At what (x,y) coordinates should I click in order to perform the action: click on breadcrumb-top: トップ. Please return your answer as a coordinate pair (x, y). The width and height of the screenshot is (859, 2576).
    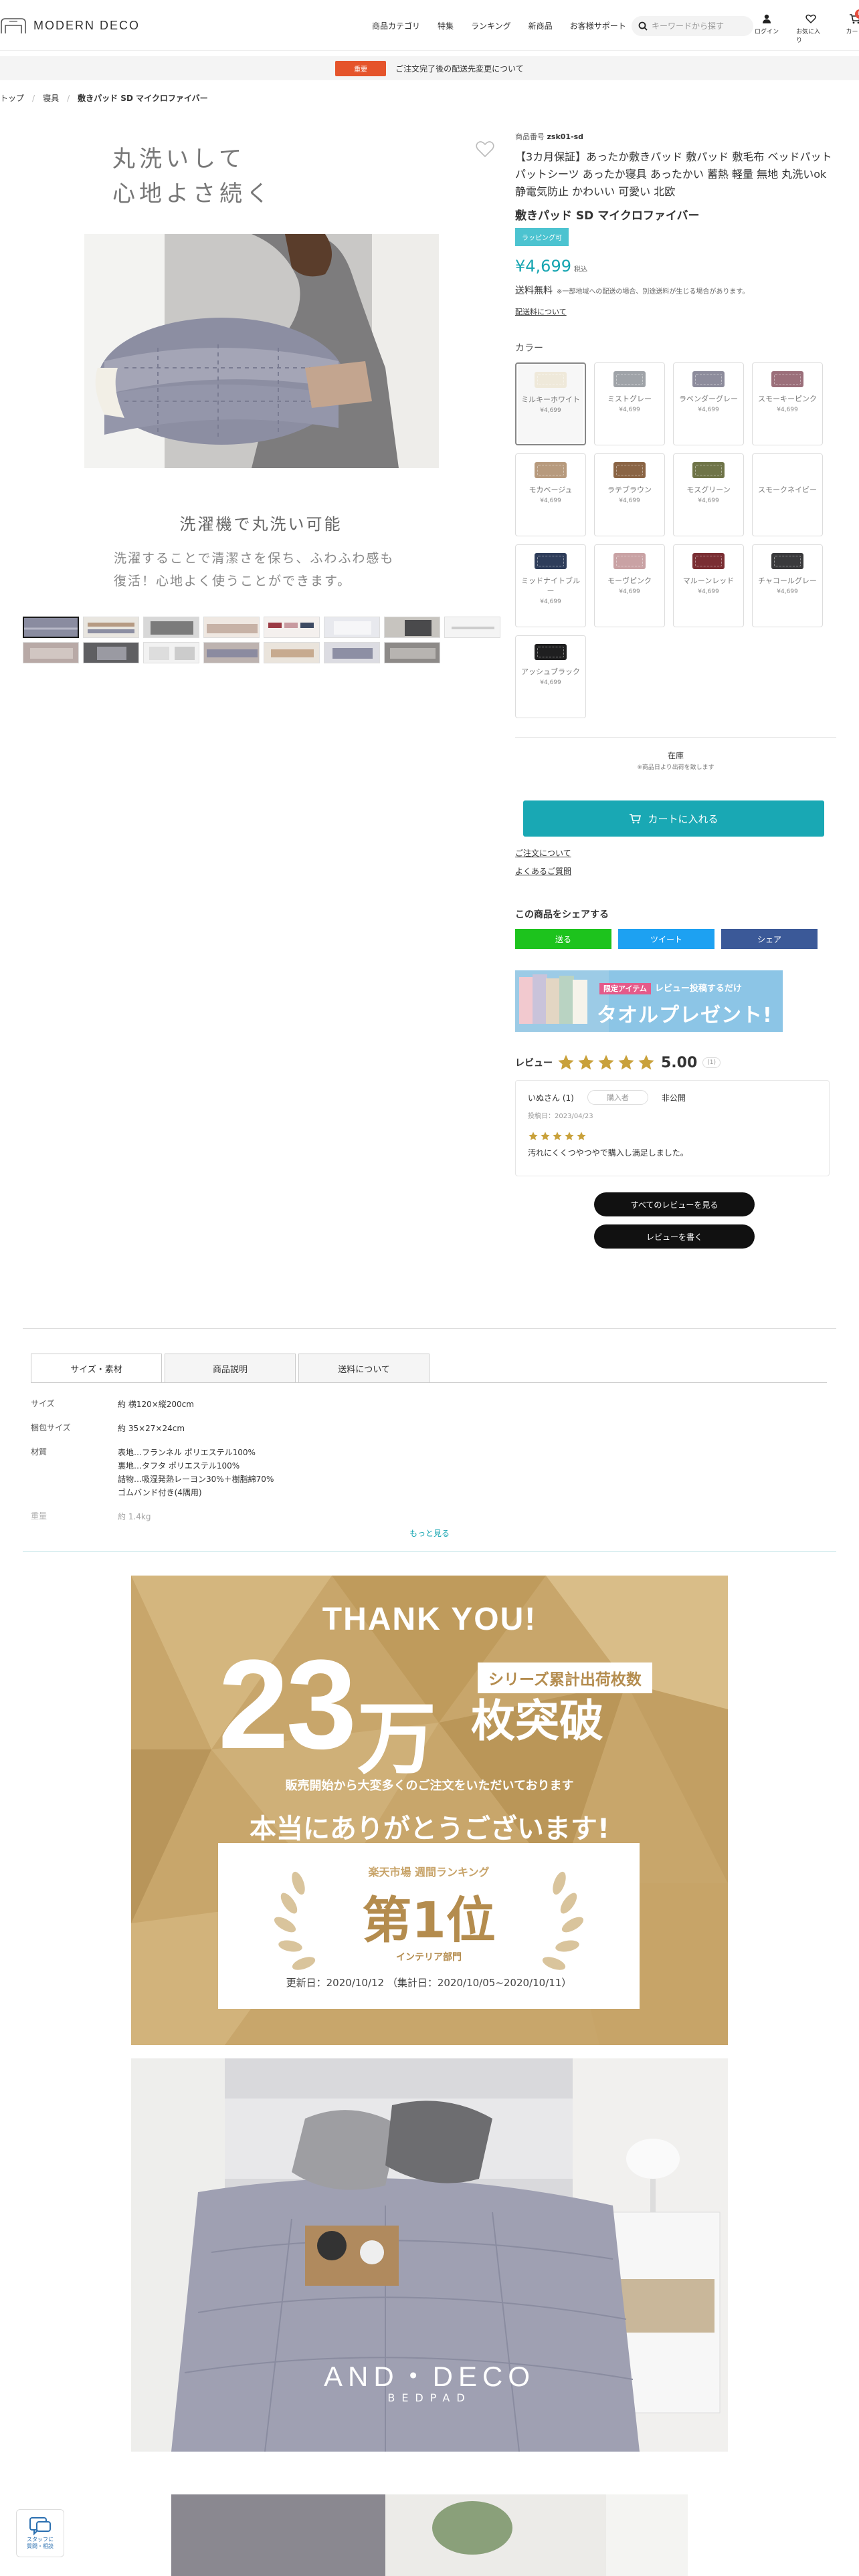
    Looking at the image, I should click on (12, 98).